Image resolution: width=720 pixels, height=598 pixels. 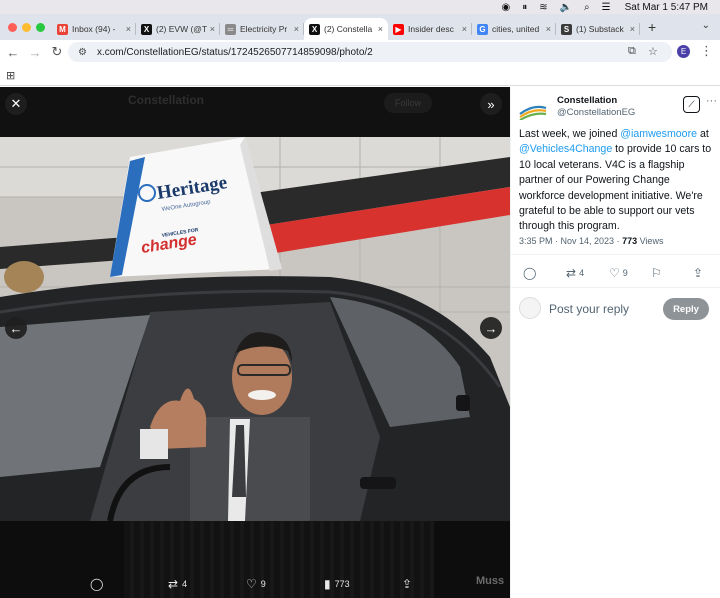 What do you see at coordinates (652, 27) in the screenshot?
I see `new-tab-button: +` at bounding box center [652, 27].